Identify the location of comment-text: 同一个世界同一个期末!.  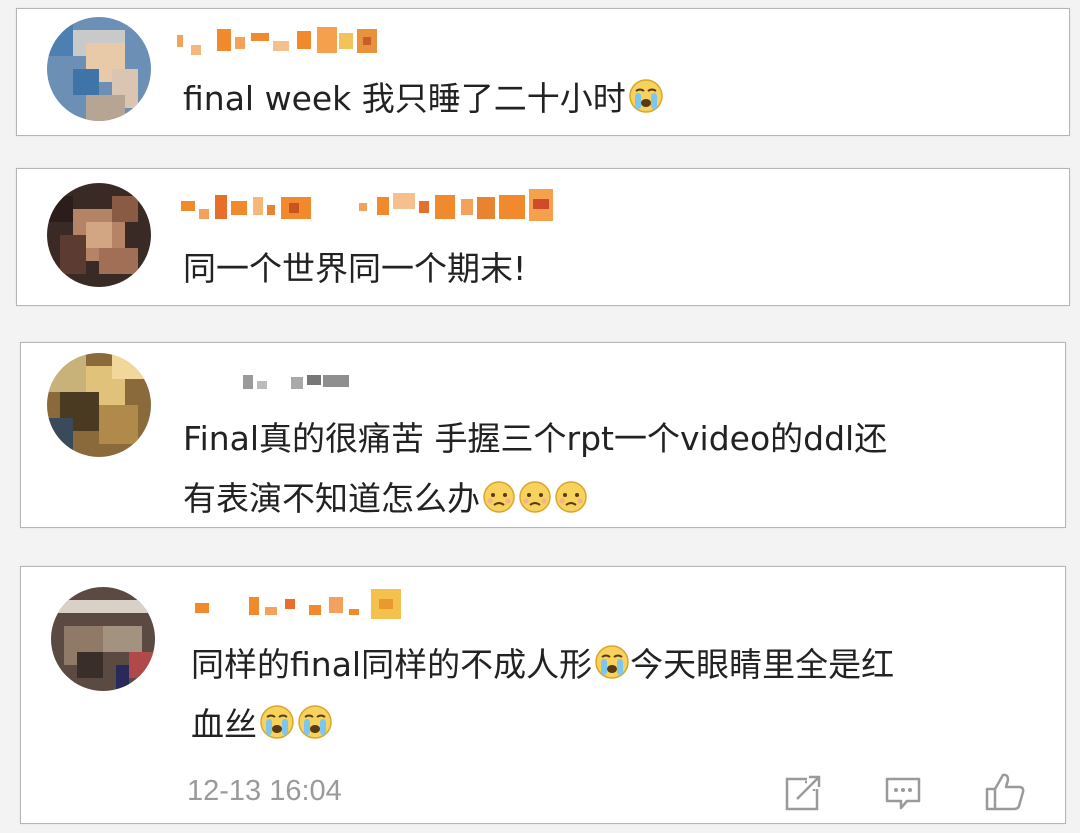
(355, 268).